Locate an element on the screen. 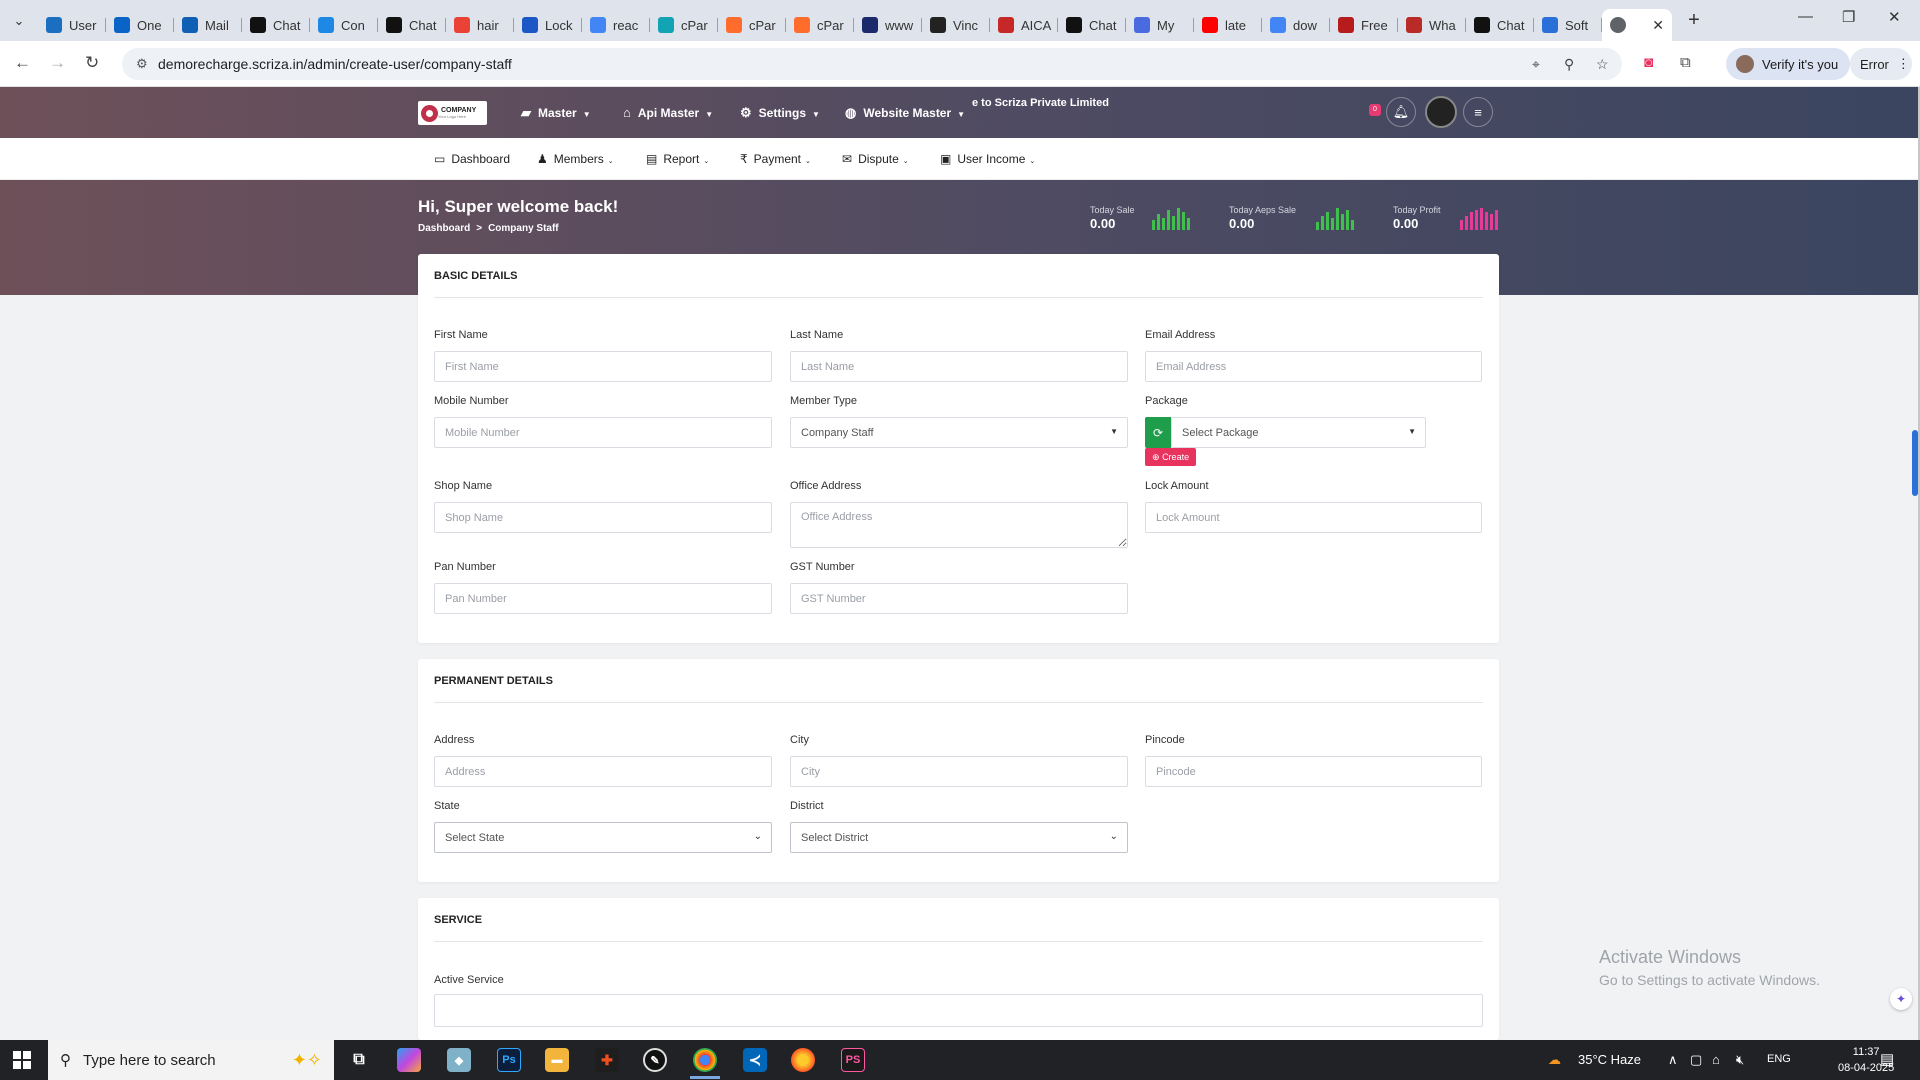 Image resolution: width=1920 pixels, height=1080 pixels. chrome-icon is located at coordinates (705, 1060).